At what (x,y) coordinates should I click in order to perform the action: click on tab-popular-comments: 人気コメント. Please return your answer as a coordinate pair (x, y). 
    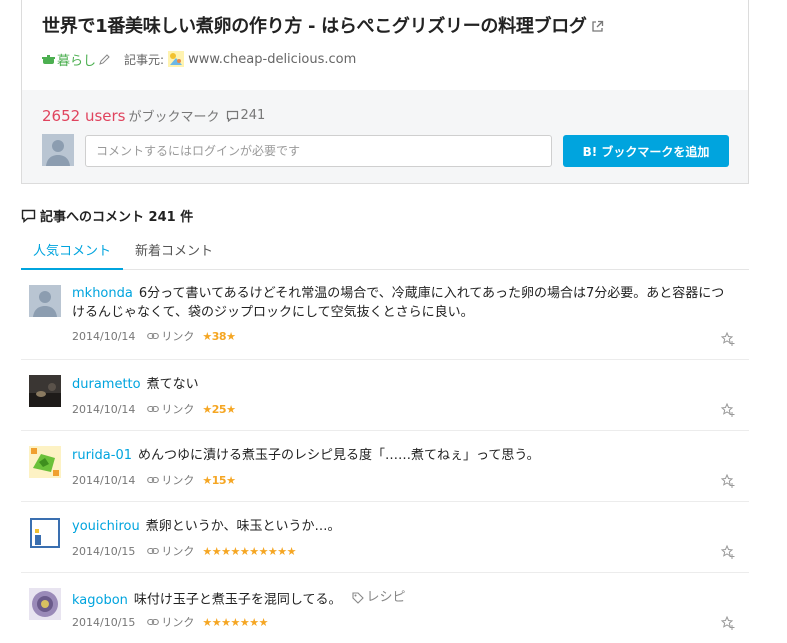
    Looking at the image, I should click on (72, 251).